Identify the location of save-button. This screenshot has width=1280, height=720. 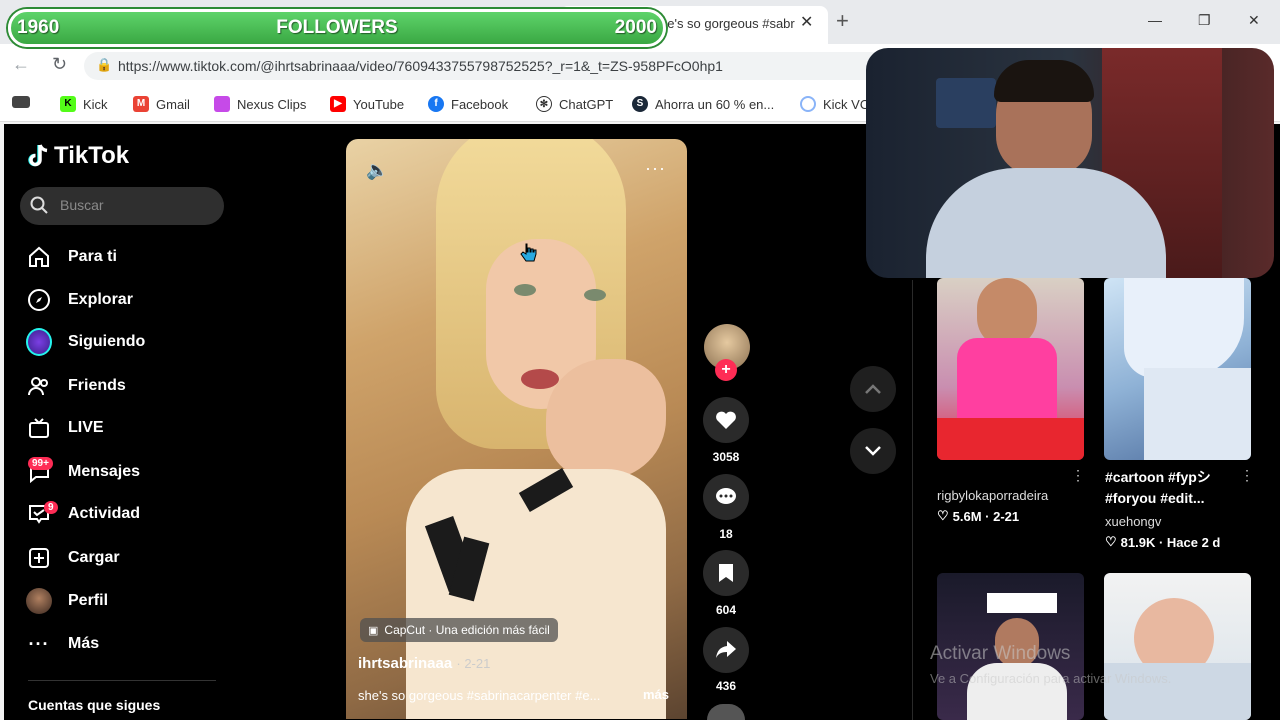
(726, 573).